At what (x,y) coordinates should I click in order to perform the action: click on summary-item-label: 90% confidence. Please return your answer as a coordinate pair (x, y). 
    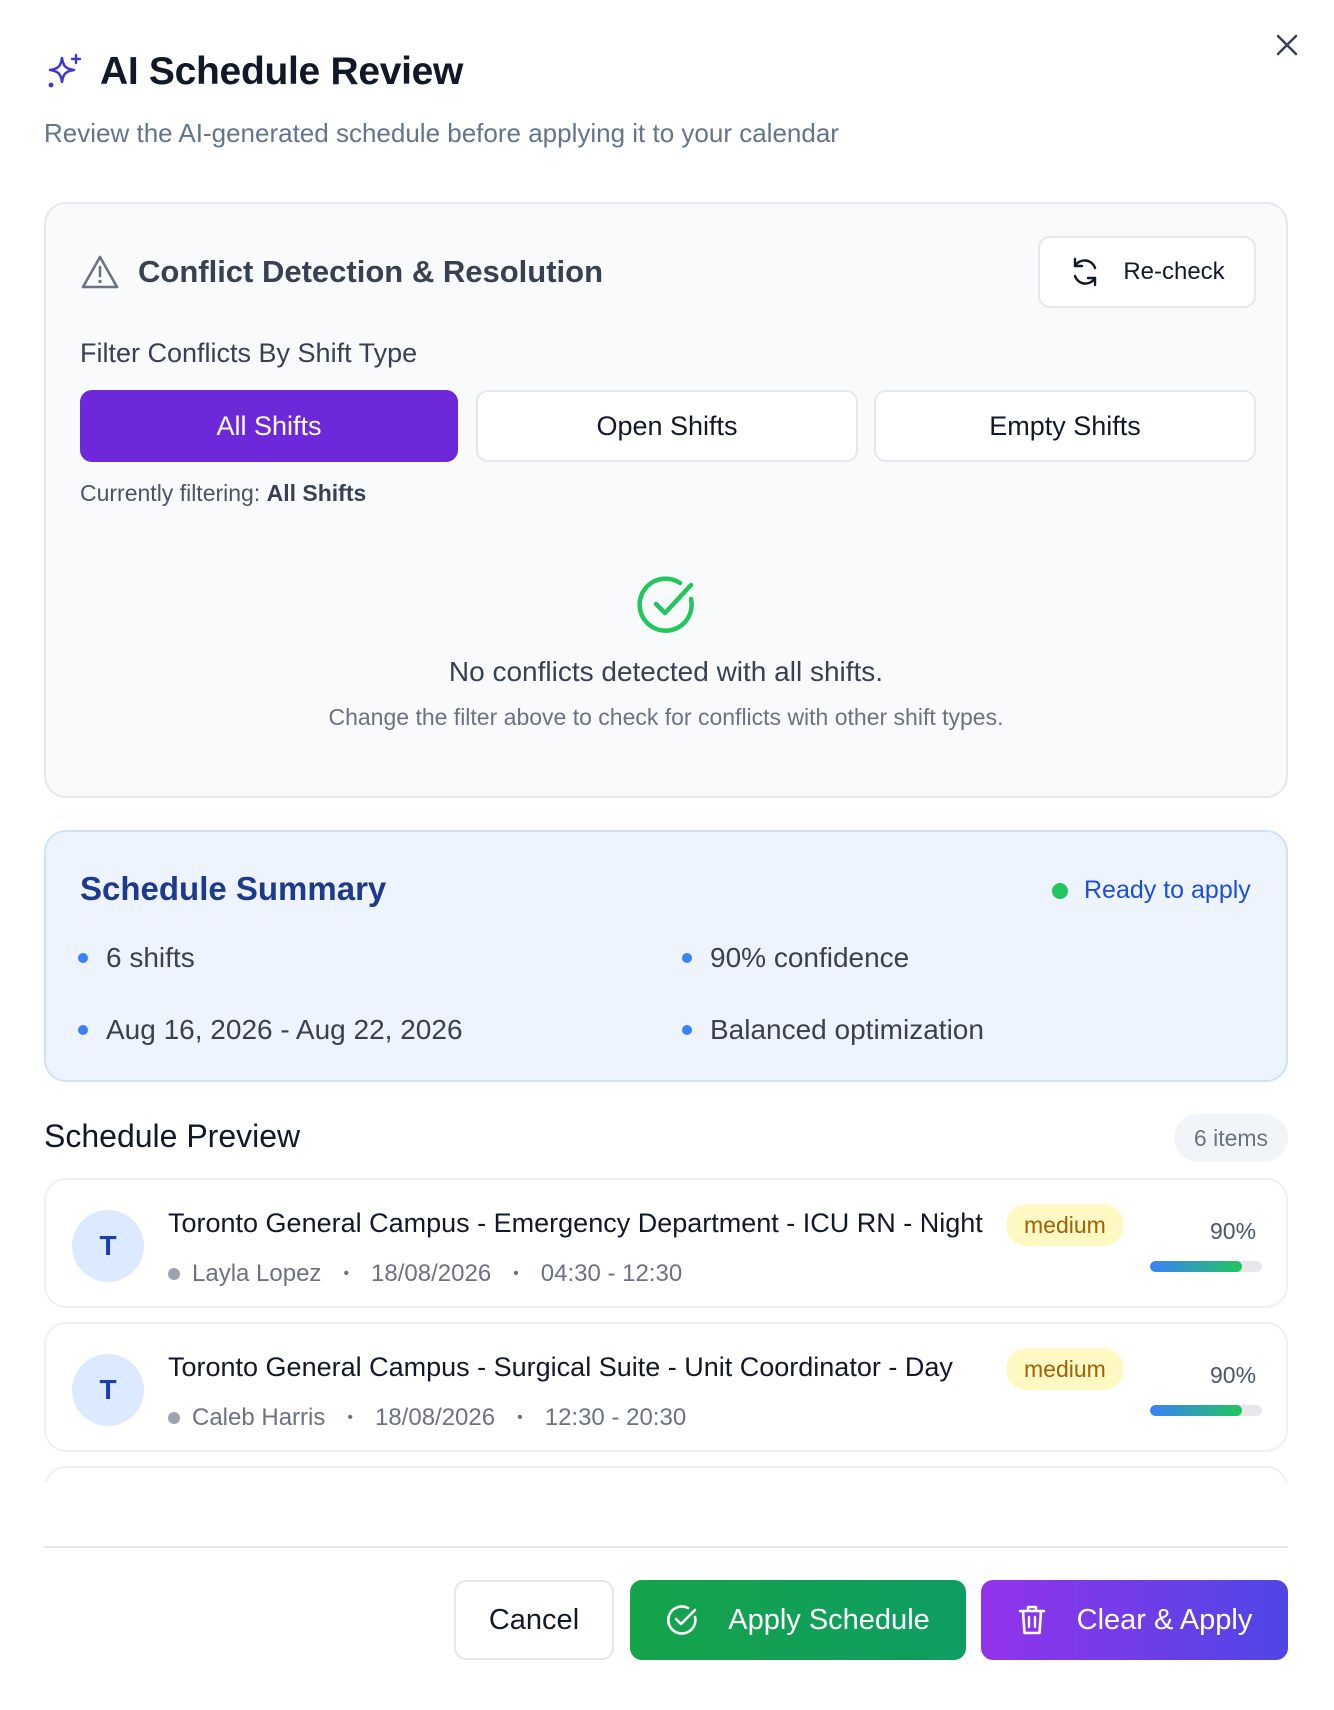
    Looking at the image, I should click on (810, 957).